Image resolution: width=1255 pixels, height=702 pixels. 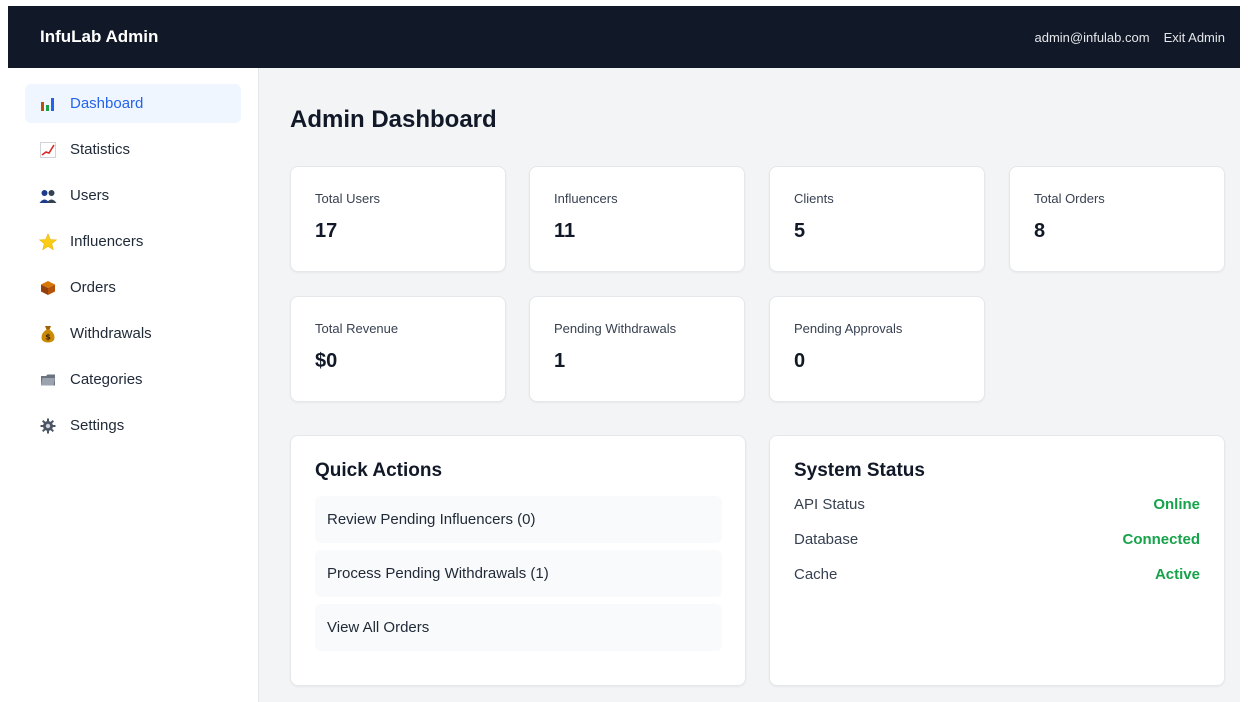 What do you see at coordinates (48, 196) in the screenshot?
I see `users-icon` at bounding box center [48, 196].